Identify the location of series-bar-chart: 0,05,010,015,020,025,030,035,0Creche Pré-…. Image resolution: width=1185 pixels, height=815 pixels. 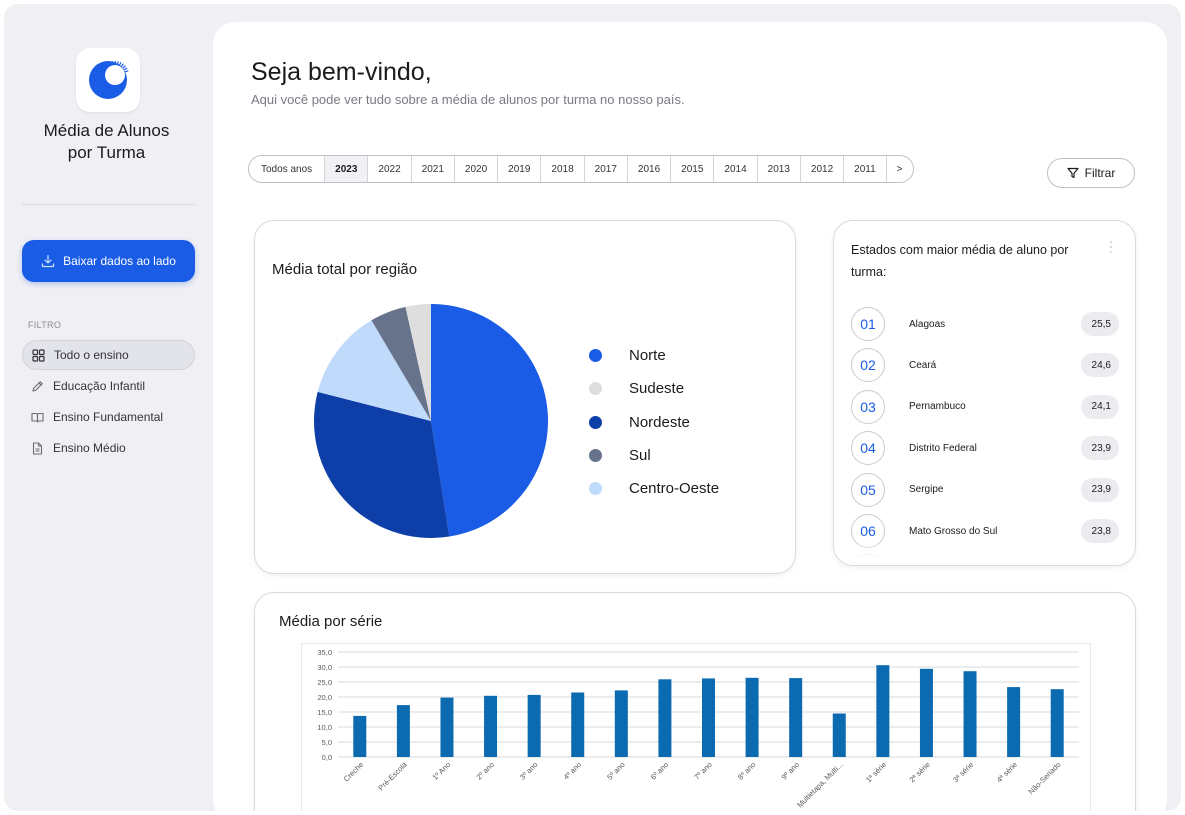
(696, 727).